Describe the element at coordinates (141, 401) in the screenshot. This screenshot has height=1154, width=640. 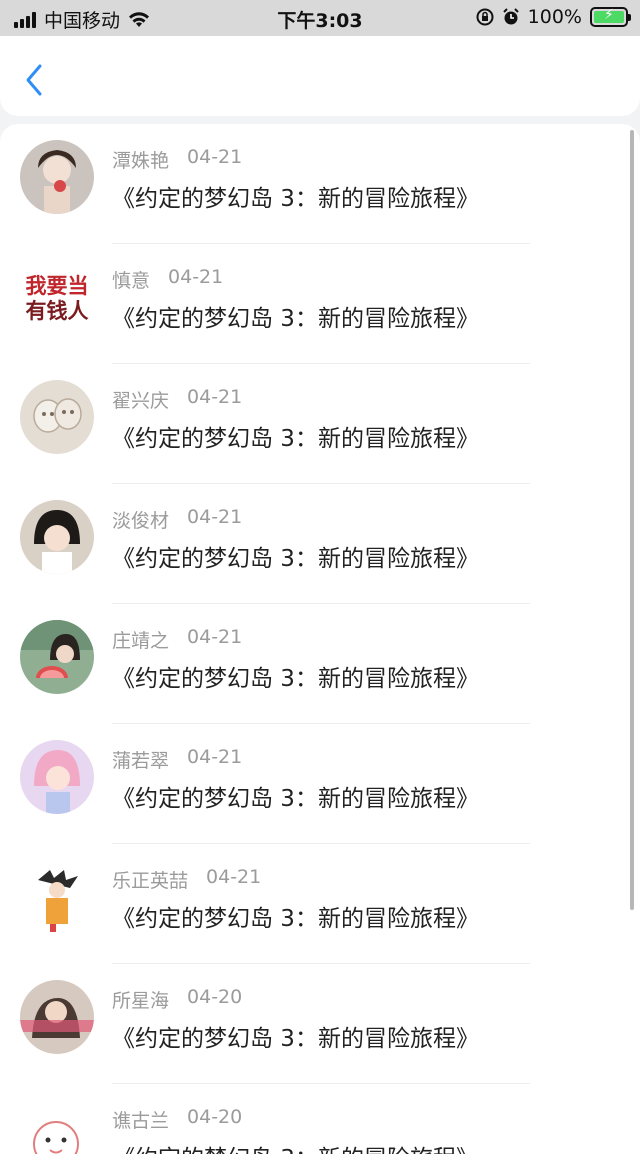
I see `user-name: 翟兴庆` at that location.